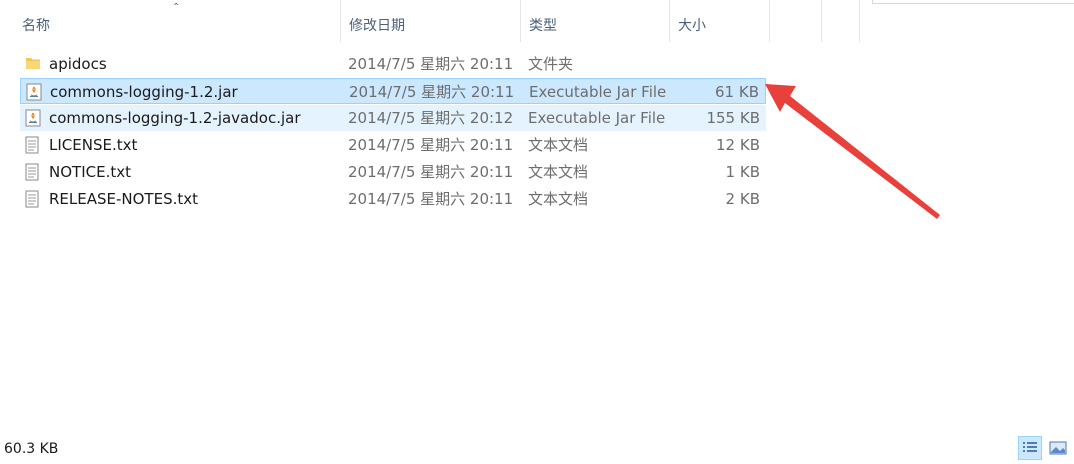 This screenshot has height=464, width=1074. I want to click on file-name: apidocs, so click(78, 64).